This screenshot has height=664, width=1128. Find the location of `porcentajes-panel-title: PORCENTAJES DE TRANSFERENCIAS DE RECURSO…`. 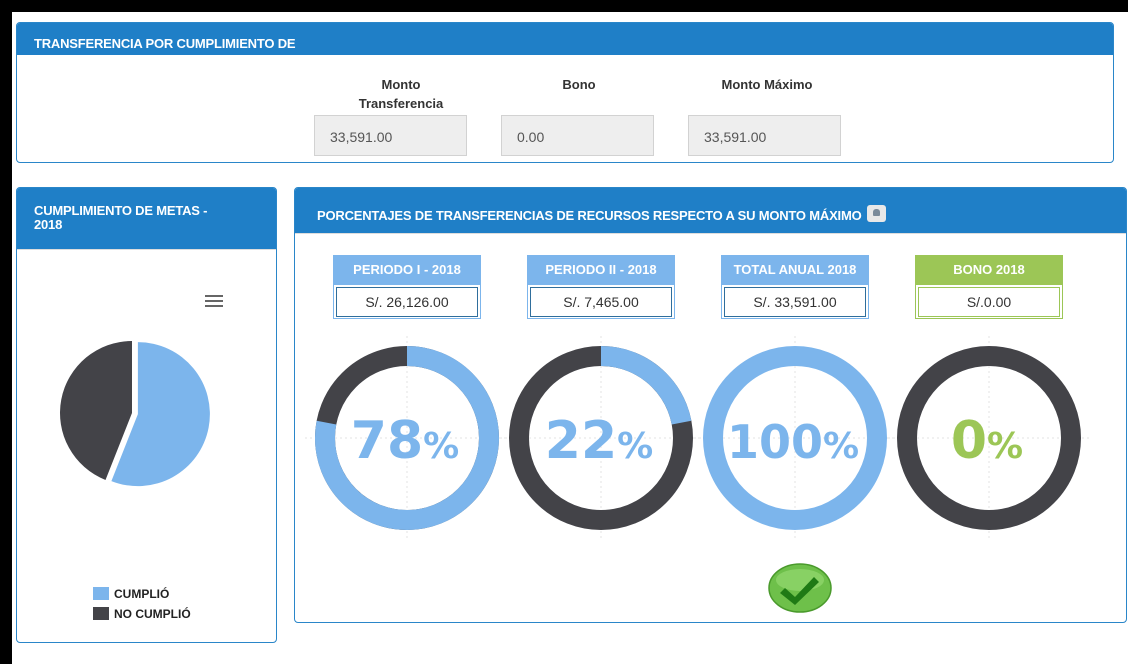

porcentajes-panel-title: PORCENTAJES DE TRANSFERENCIAS DE RECURSO… is located at coordinates (589, 215).